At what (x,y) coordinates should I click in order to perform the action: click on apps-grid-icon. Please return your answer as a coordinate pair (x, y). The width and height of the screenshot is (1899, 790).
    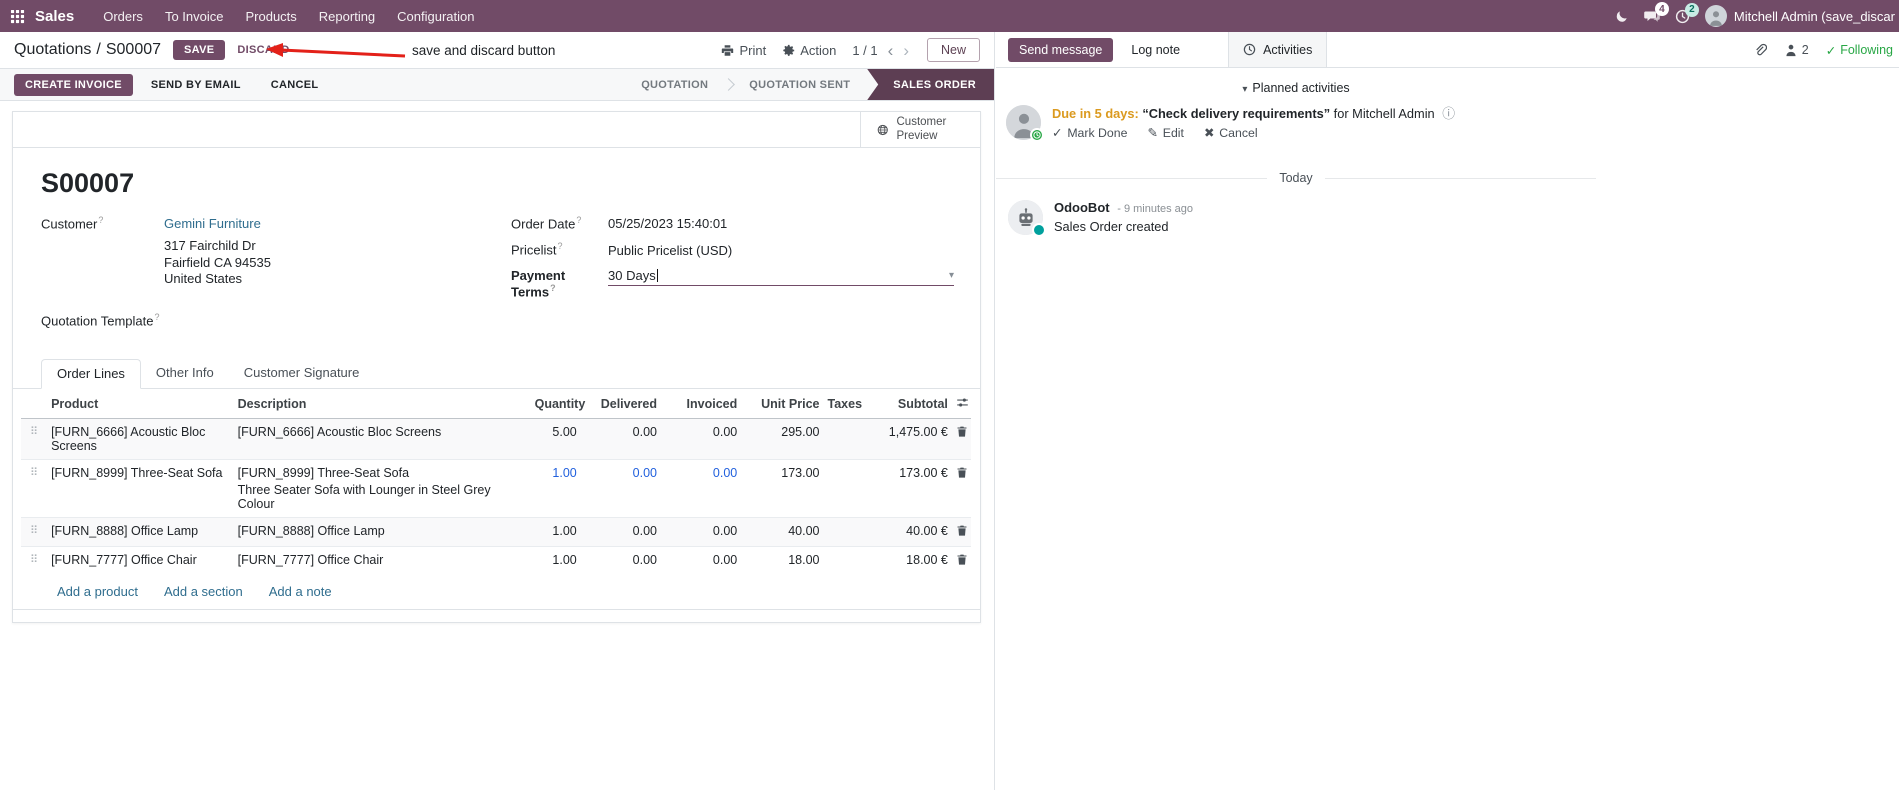
    Looking at the image, I should click on (17, 16).